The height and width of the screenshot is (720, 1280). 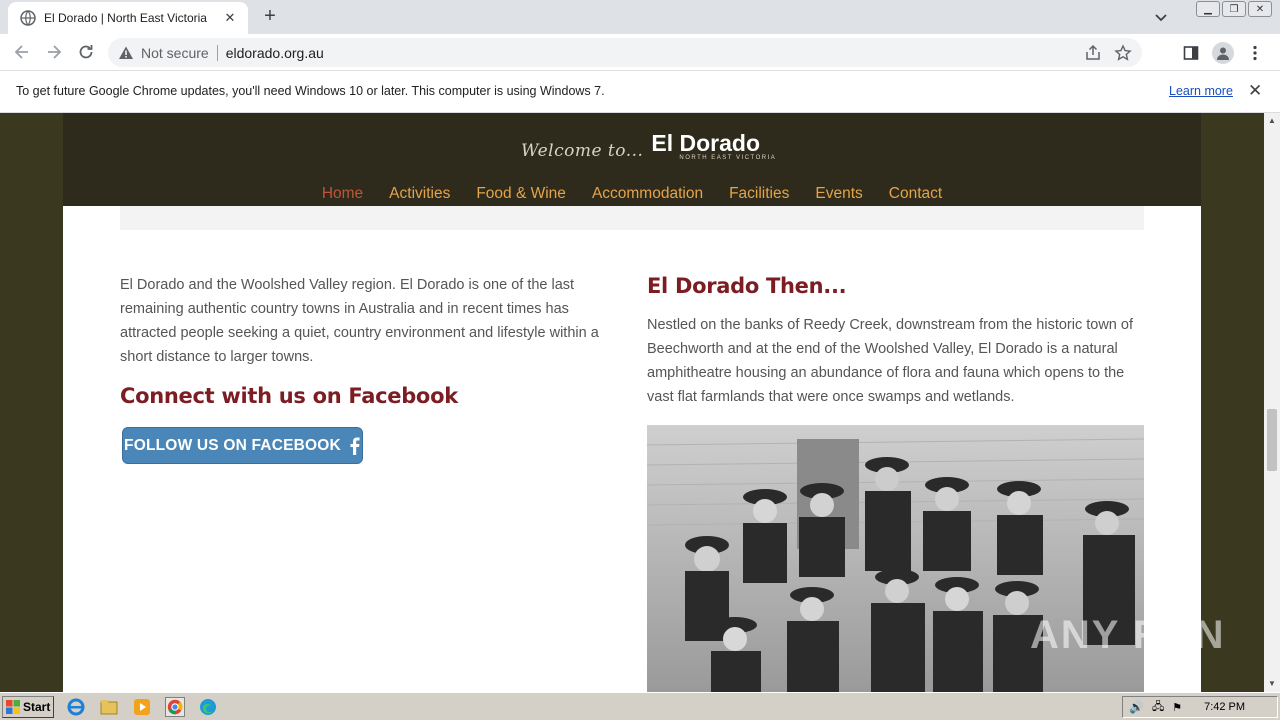 I want to click on scroll-down-arrow-icon: ▼, so click(x=1272, y=683).